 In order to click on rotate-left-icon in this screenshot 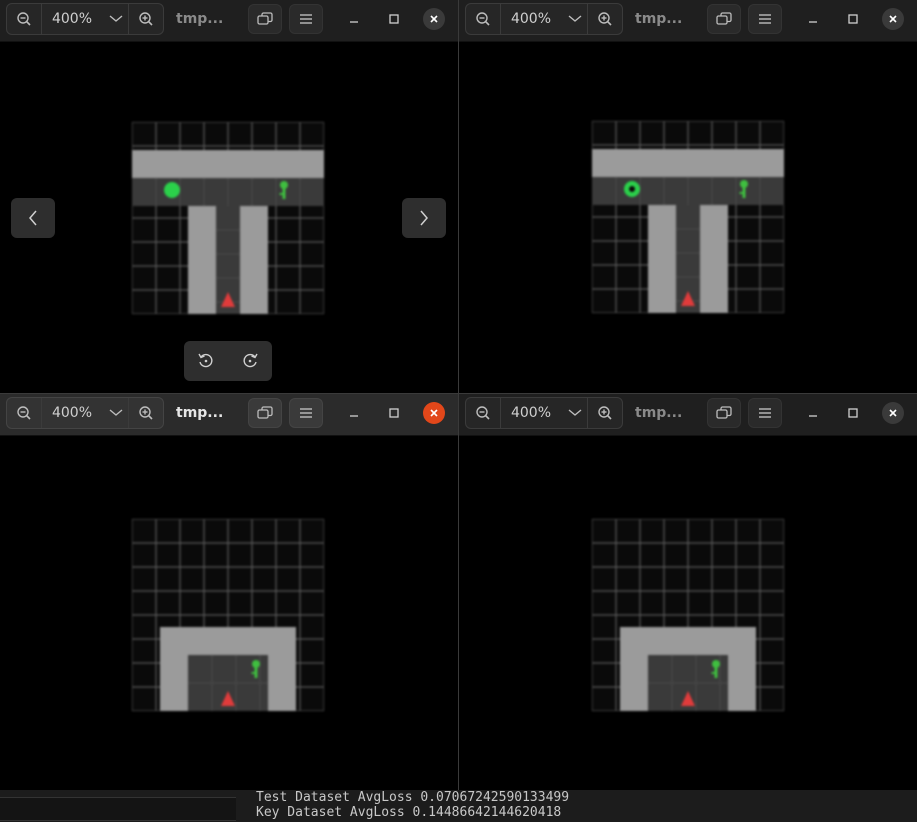, I will do `click(206, 361)`.